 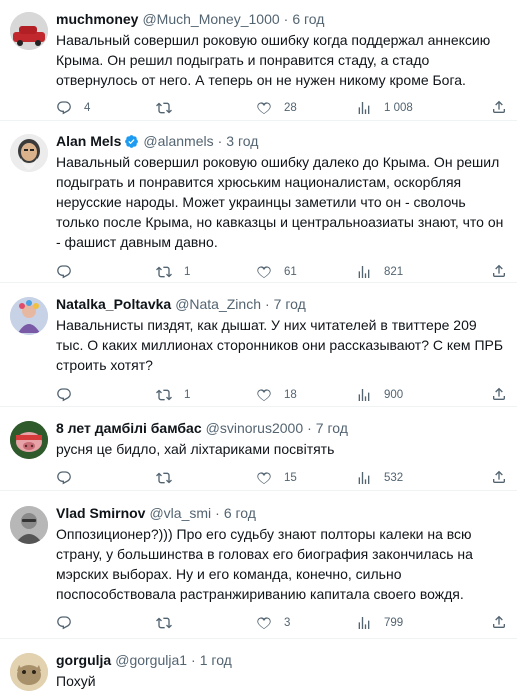 I want to click on reply-button: 4, so click(x=106, y=108).